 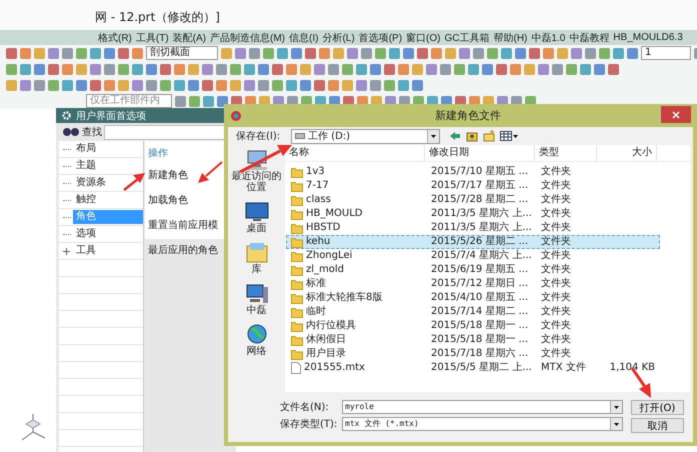 I want to click on back-icon, so click(x=455, y=136).